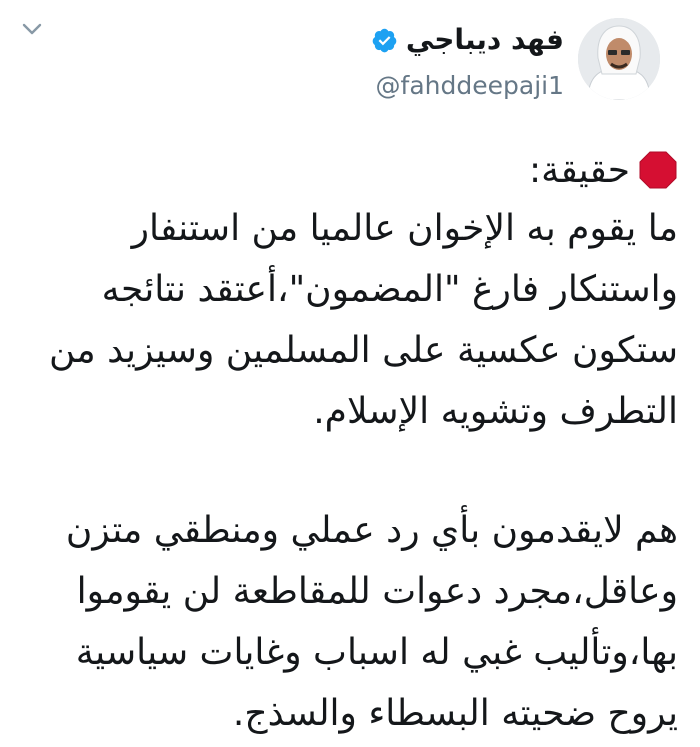  I want to click on author-handle: @fahddeepaji1, so click(467, 86).